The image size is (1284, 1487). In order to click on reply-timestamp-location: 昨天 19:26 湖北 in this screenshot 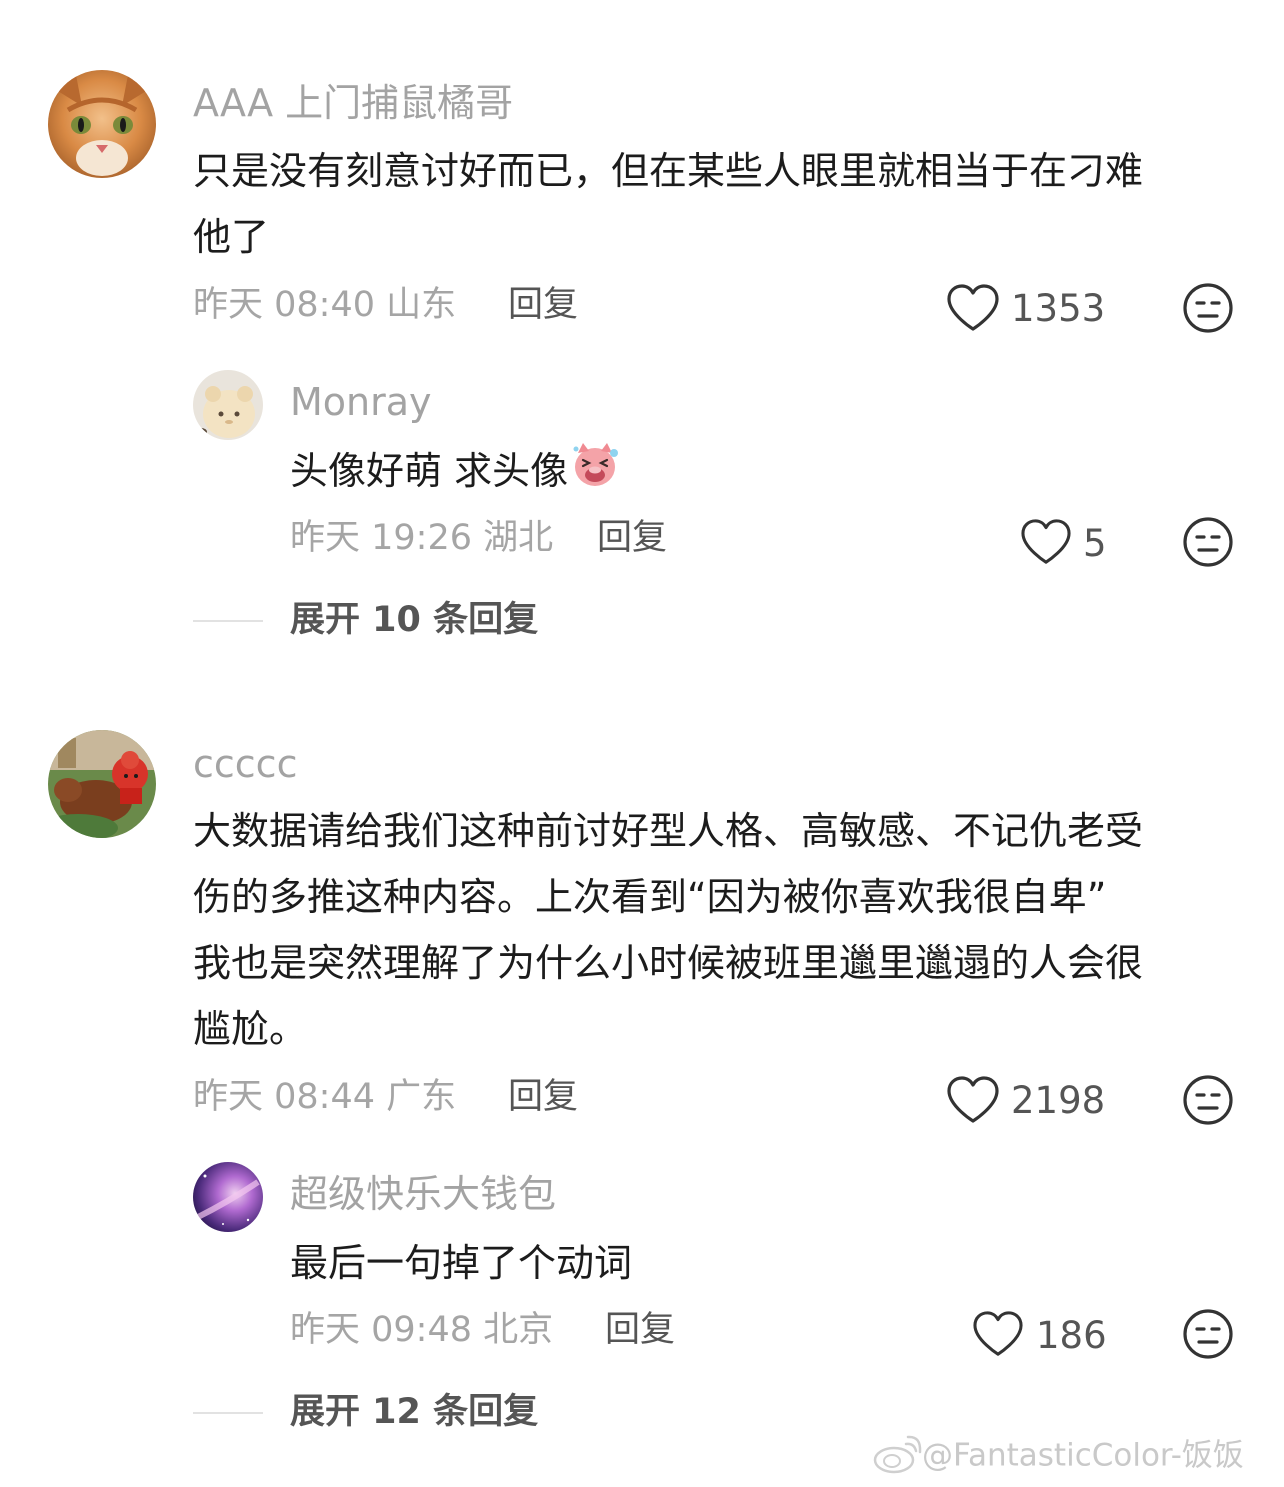, I will do `click(422, 538)`.